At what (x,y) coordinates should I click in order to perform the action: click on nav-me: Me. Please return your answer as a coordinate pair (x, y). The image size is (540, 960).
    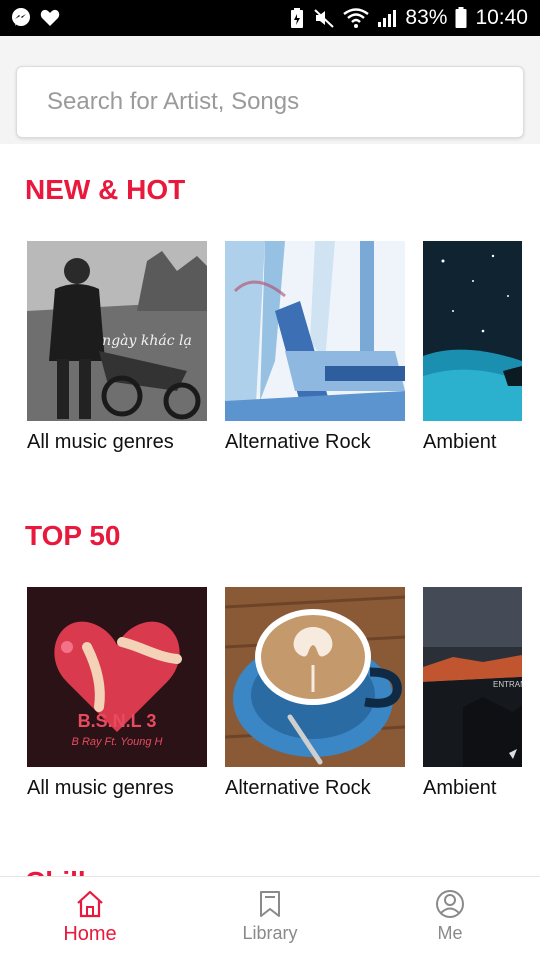
    Looking at the image, I should click on (450, 918).